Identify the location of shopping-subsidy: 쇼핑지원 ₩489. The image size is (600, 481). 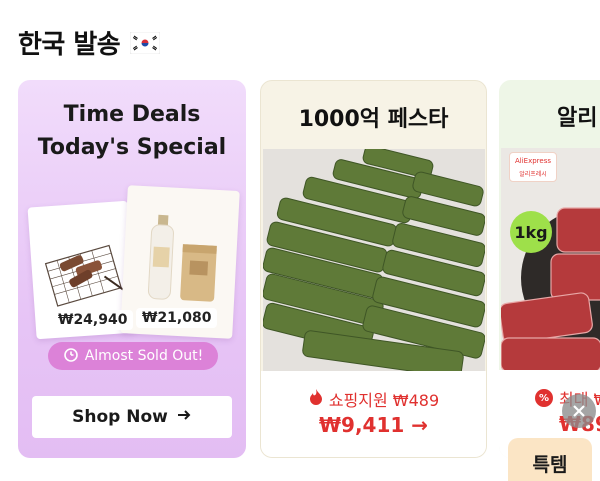
(373, 399).